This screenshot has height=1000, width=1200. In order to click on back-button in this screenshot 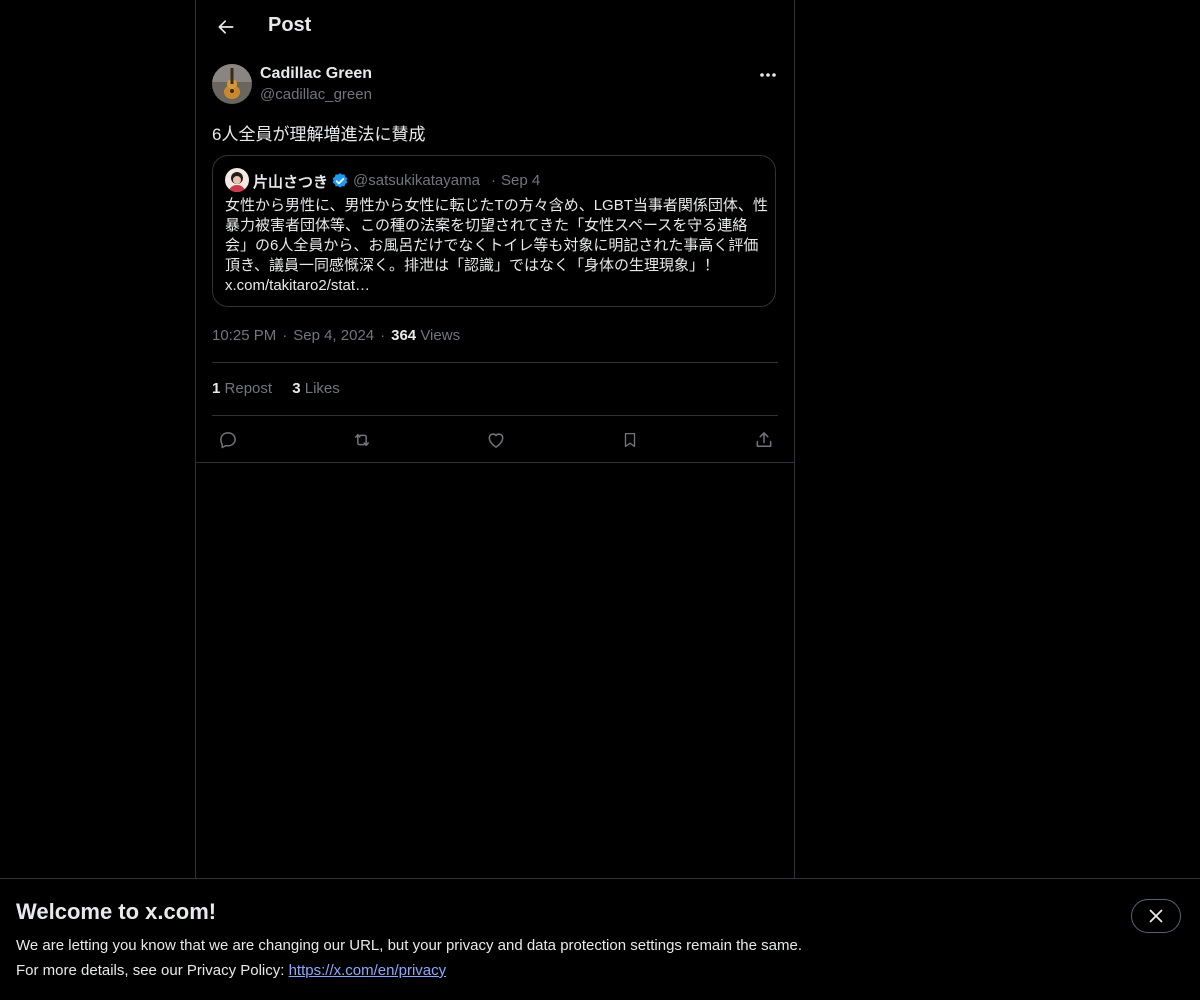, I will do `click(226, 27)`.